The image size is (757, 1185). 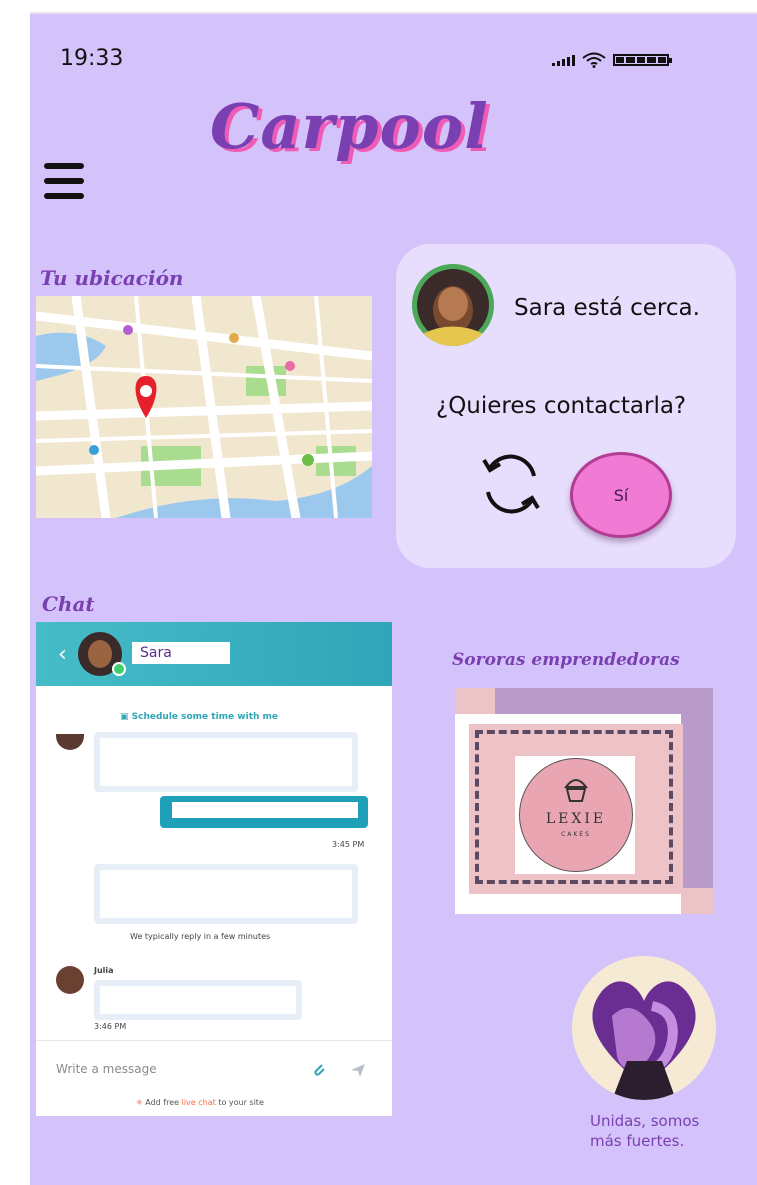 I want to click on chat-outgoing-bubble, so click(x=264, y=812).